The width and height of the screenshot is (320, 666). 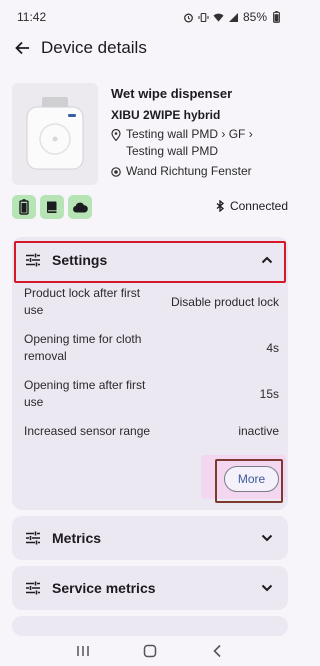 I want to click on service-metrics-card: Service metrics, so click(x=150, y=588).